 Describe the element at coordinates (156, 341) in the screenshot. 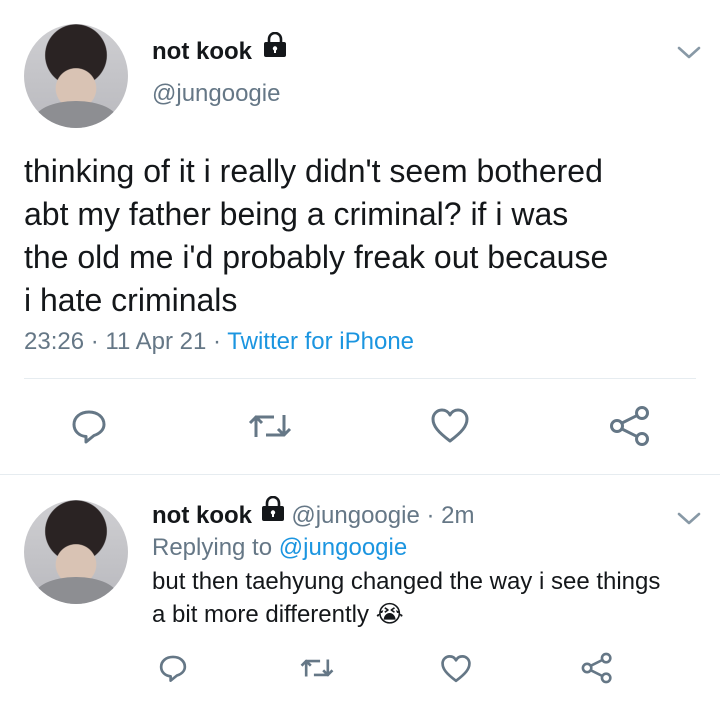

I see `tweet-date: 11 Apr 21` at that location.